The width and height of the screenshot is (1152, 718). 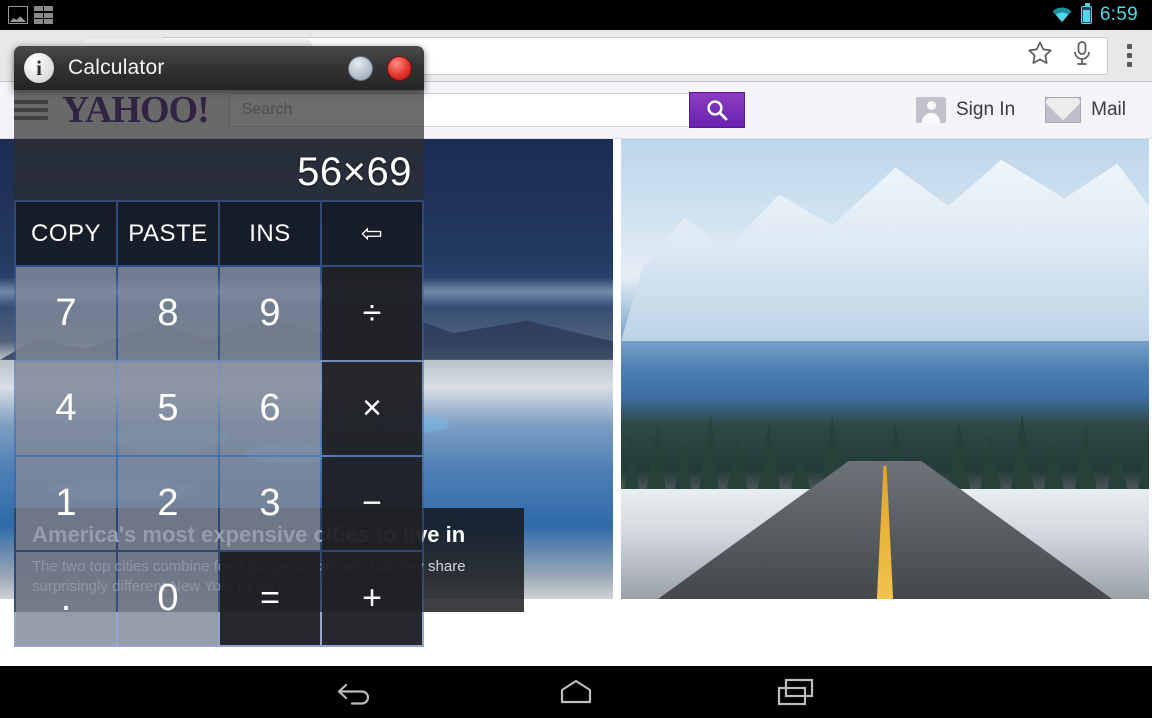 I want to click on app-grid-notification-icon, so click(x=43, y=15).